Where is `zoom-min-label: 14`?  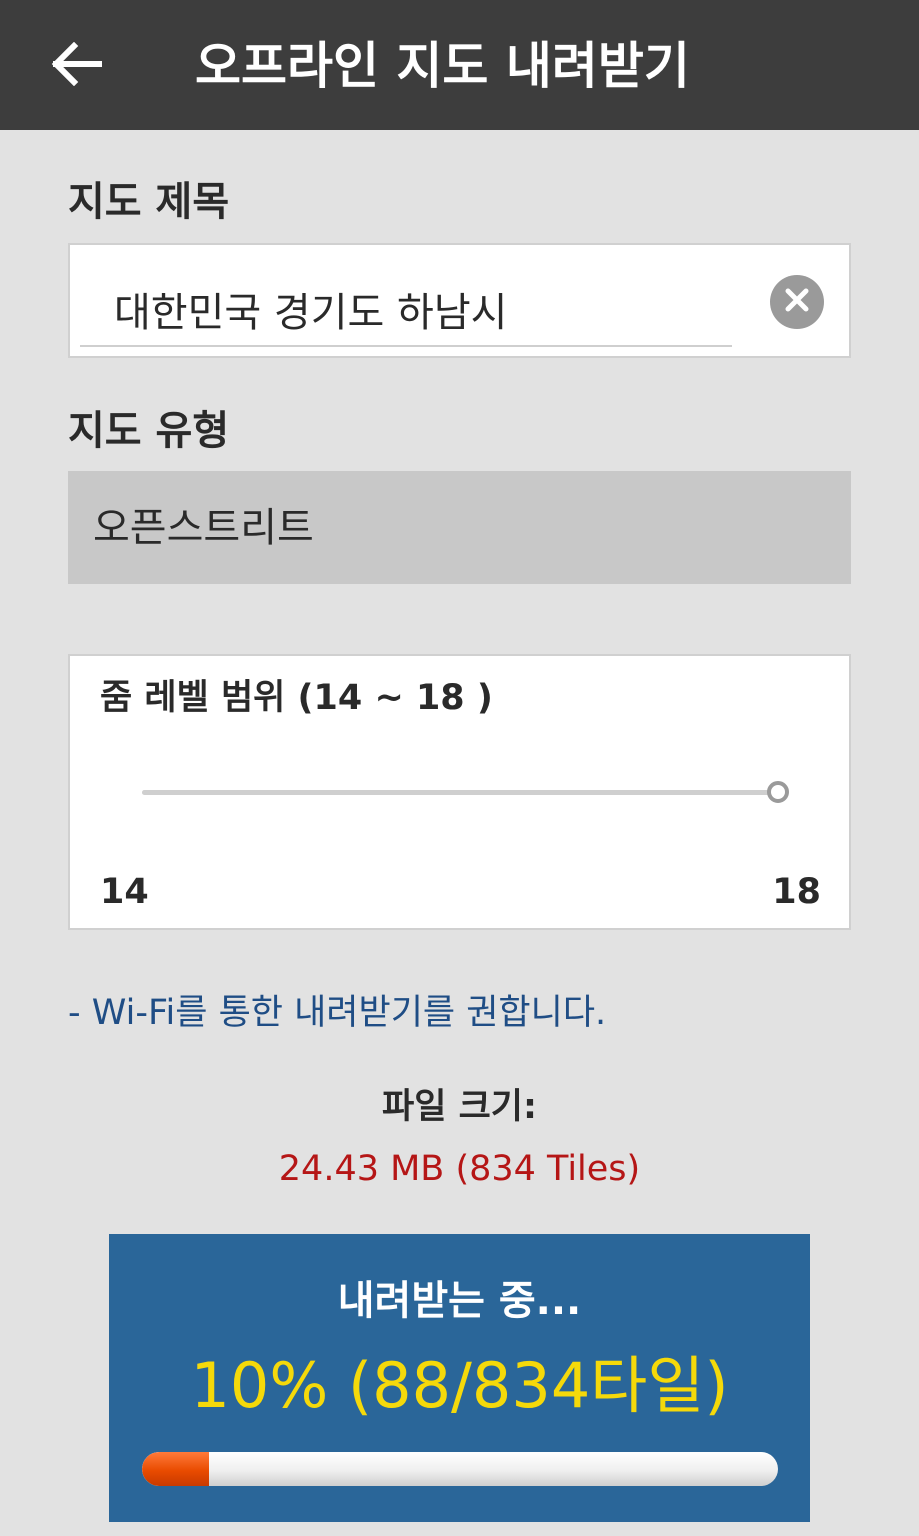 zoom-min-label: 14 is located at coordinates (124, 892).